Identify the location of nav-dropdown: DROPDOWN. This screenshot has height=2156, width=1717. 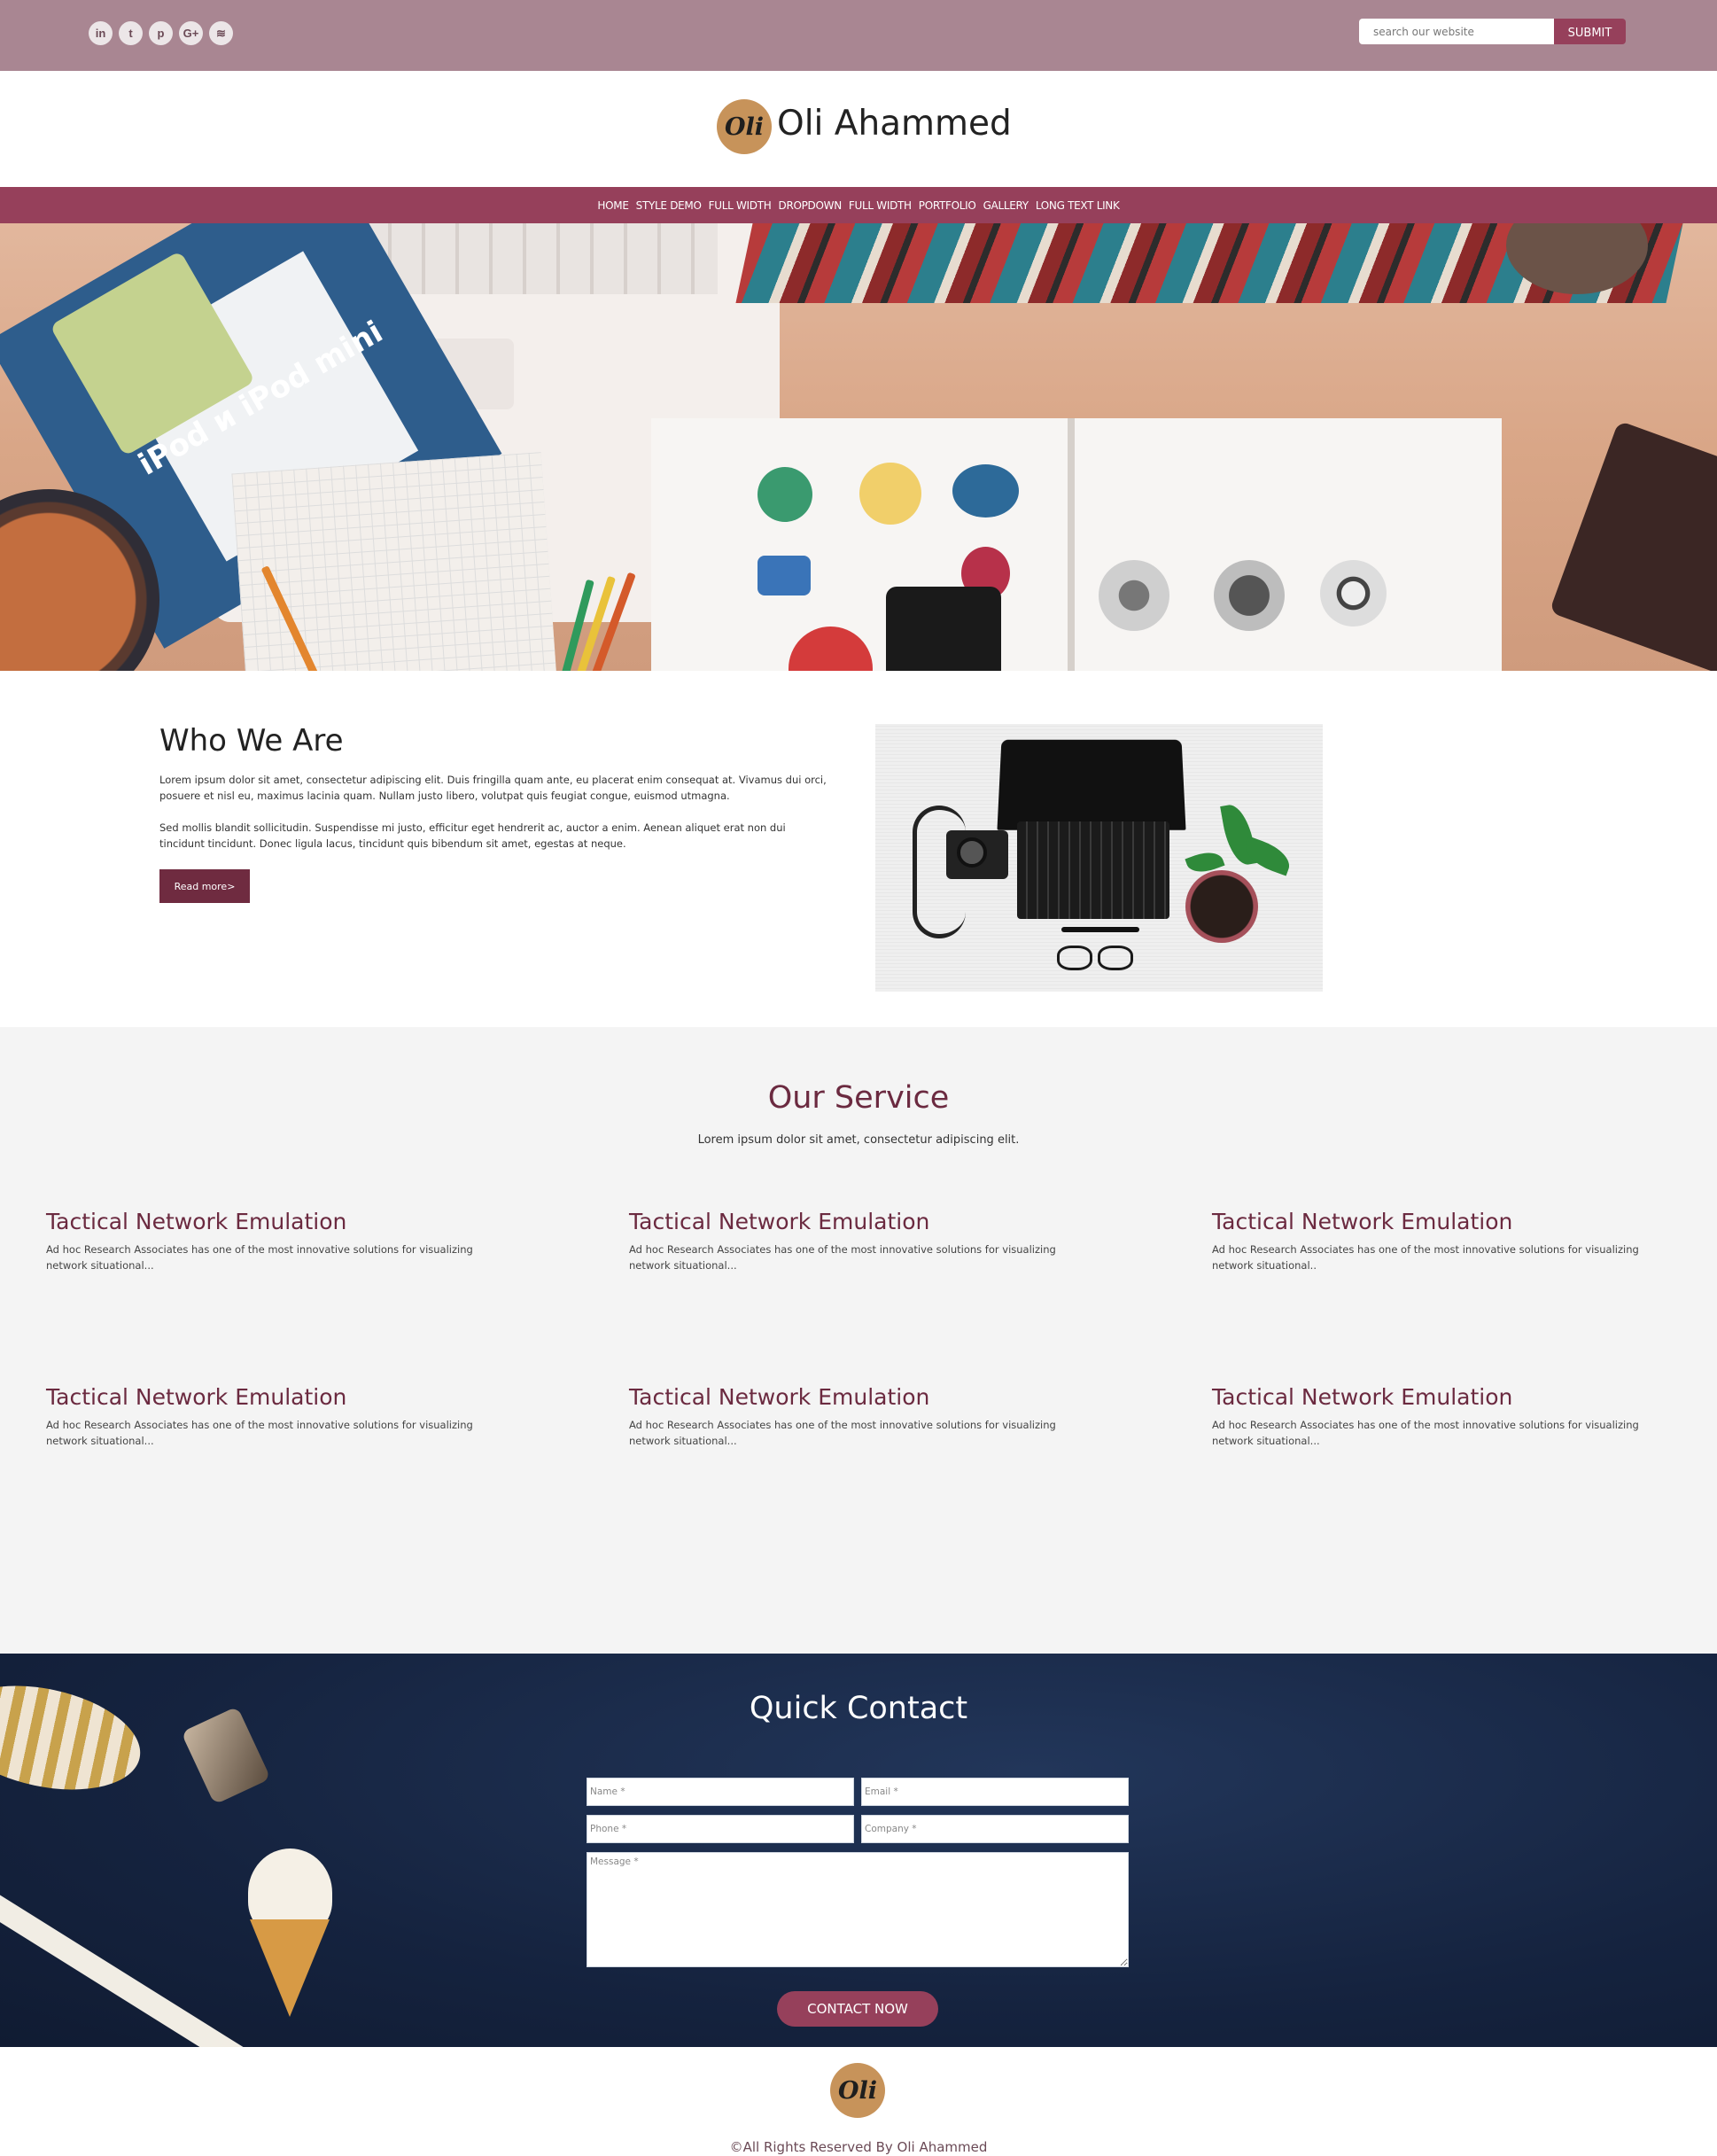
(811, 205).